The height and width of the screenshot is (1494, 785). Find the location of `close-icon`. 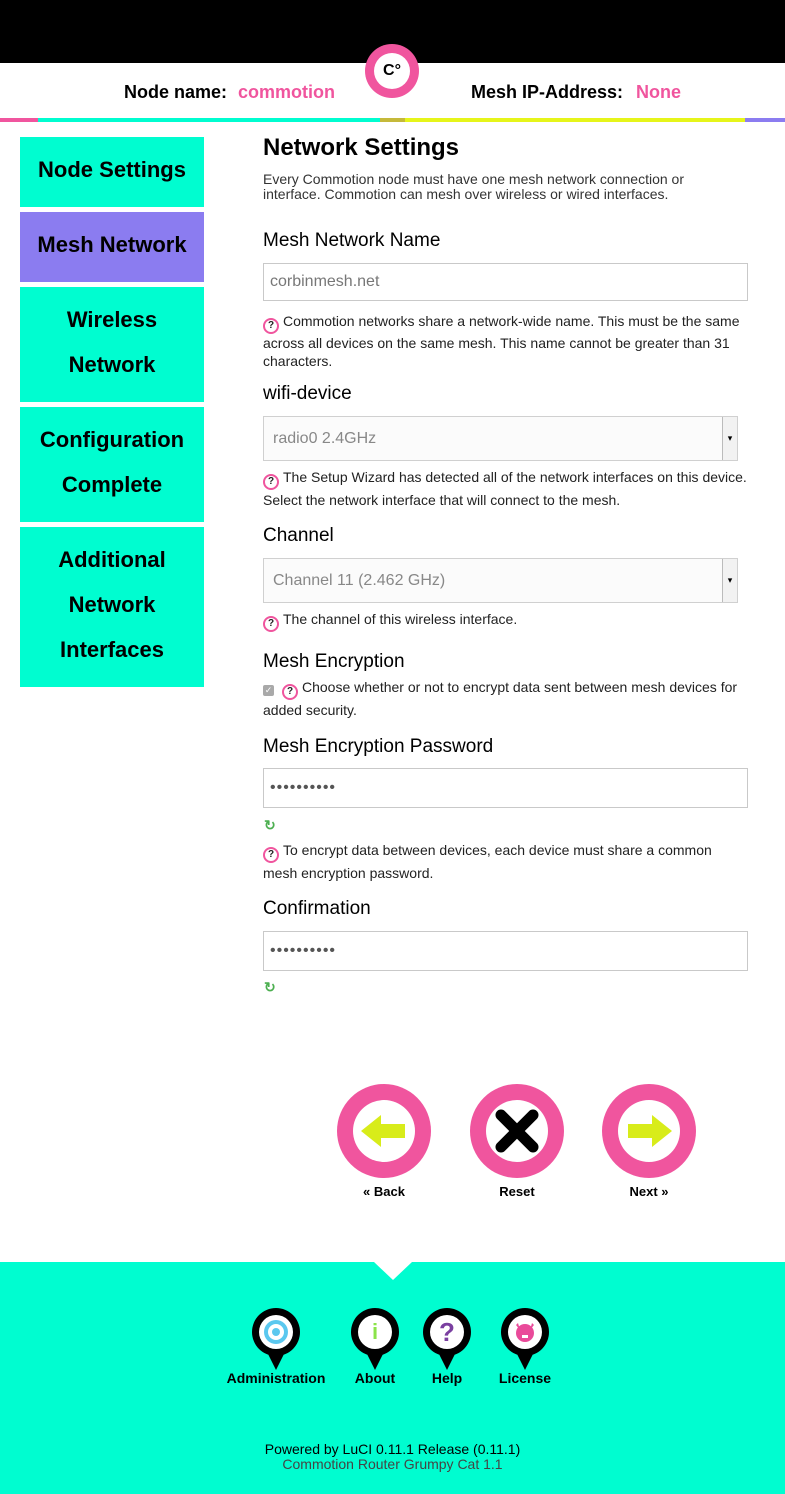

close-icon is located at coordinates (517, 1131).